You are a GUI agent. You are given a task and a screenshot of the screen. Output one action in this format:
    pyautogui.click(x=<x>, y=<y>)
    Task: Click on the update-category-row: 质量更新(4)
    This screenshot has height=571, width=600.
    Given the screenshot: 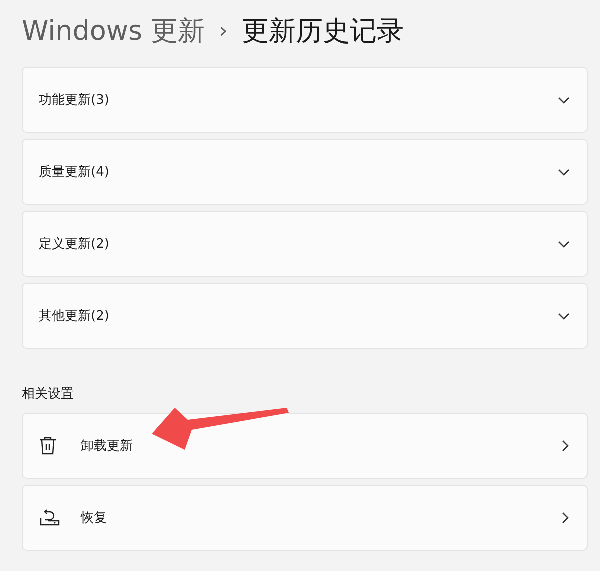 What is the action you would take?
    pyautogui.click(x=305, y=172)
    